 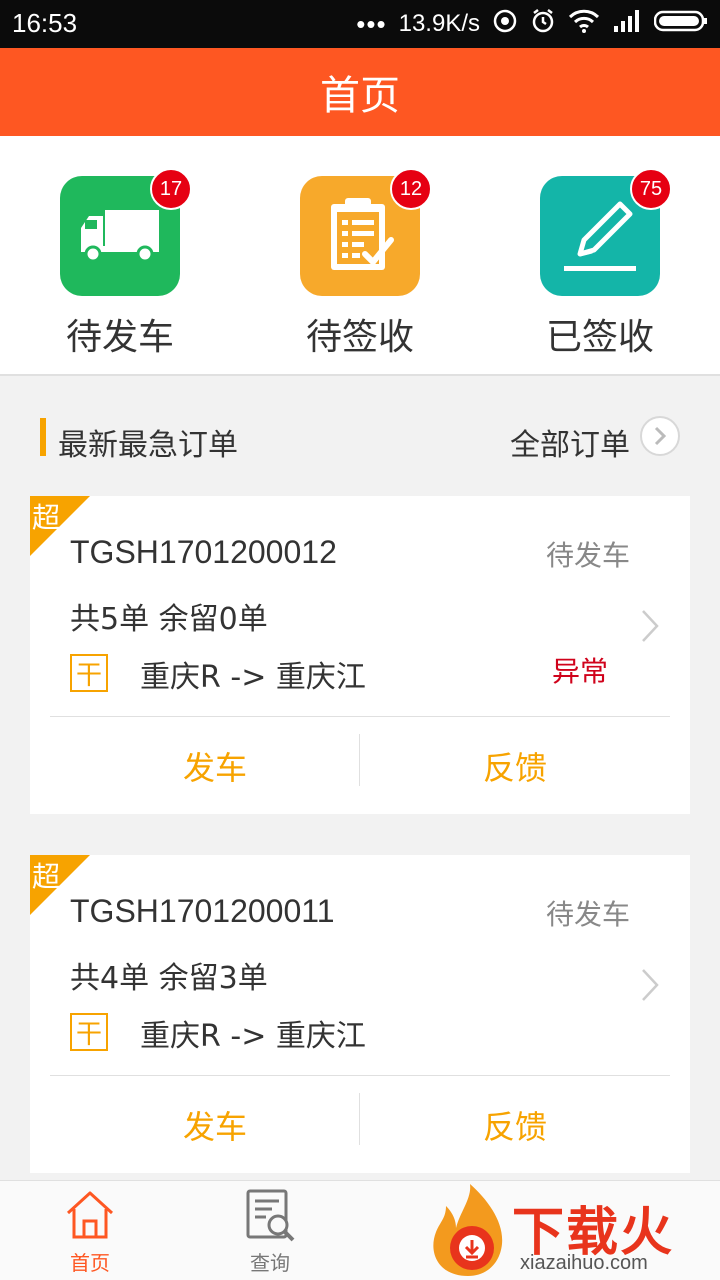 I want to click on pending-receipt-label: 待签收, so click(x=359, y=337).